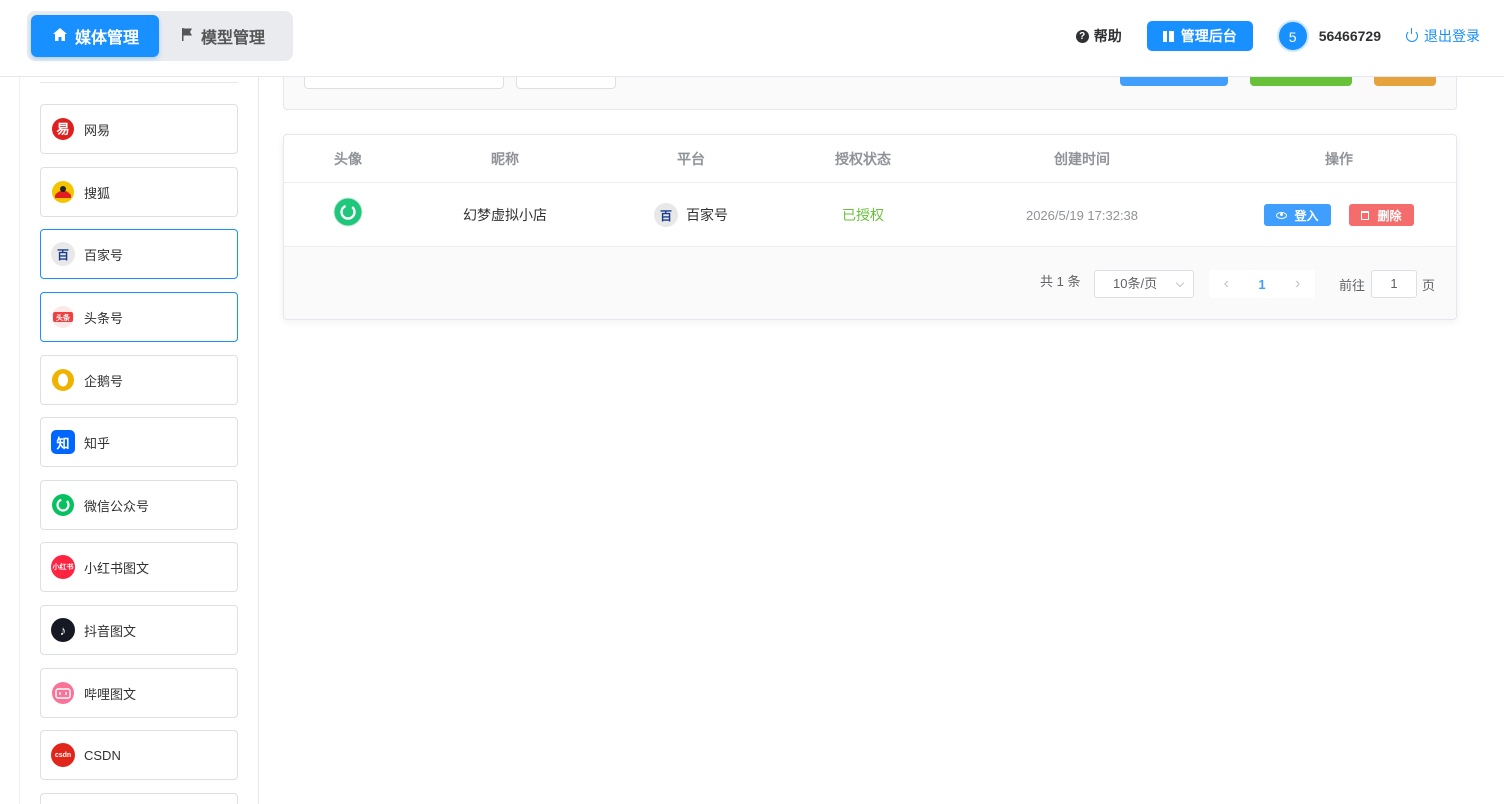 The width and height of the screenshot is (1504, 804). What do you see at coordinates (1389, 215) in the screenshot?
I see `delete-label: 删除` at bounding box center [1389, 215].